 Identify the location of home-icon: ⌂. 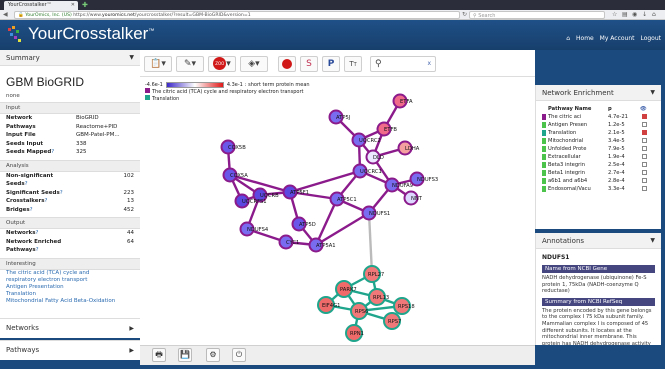
(654, 14).